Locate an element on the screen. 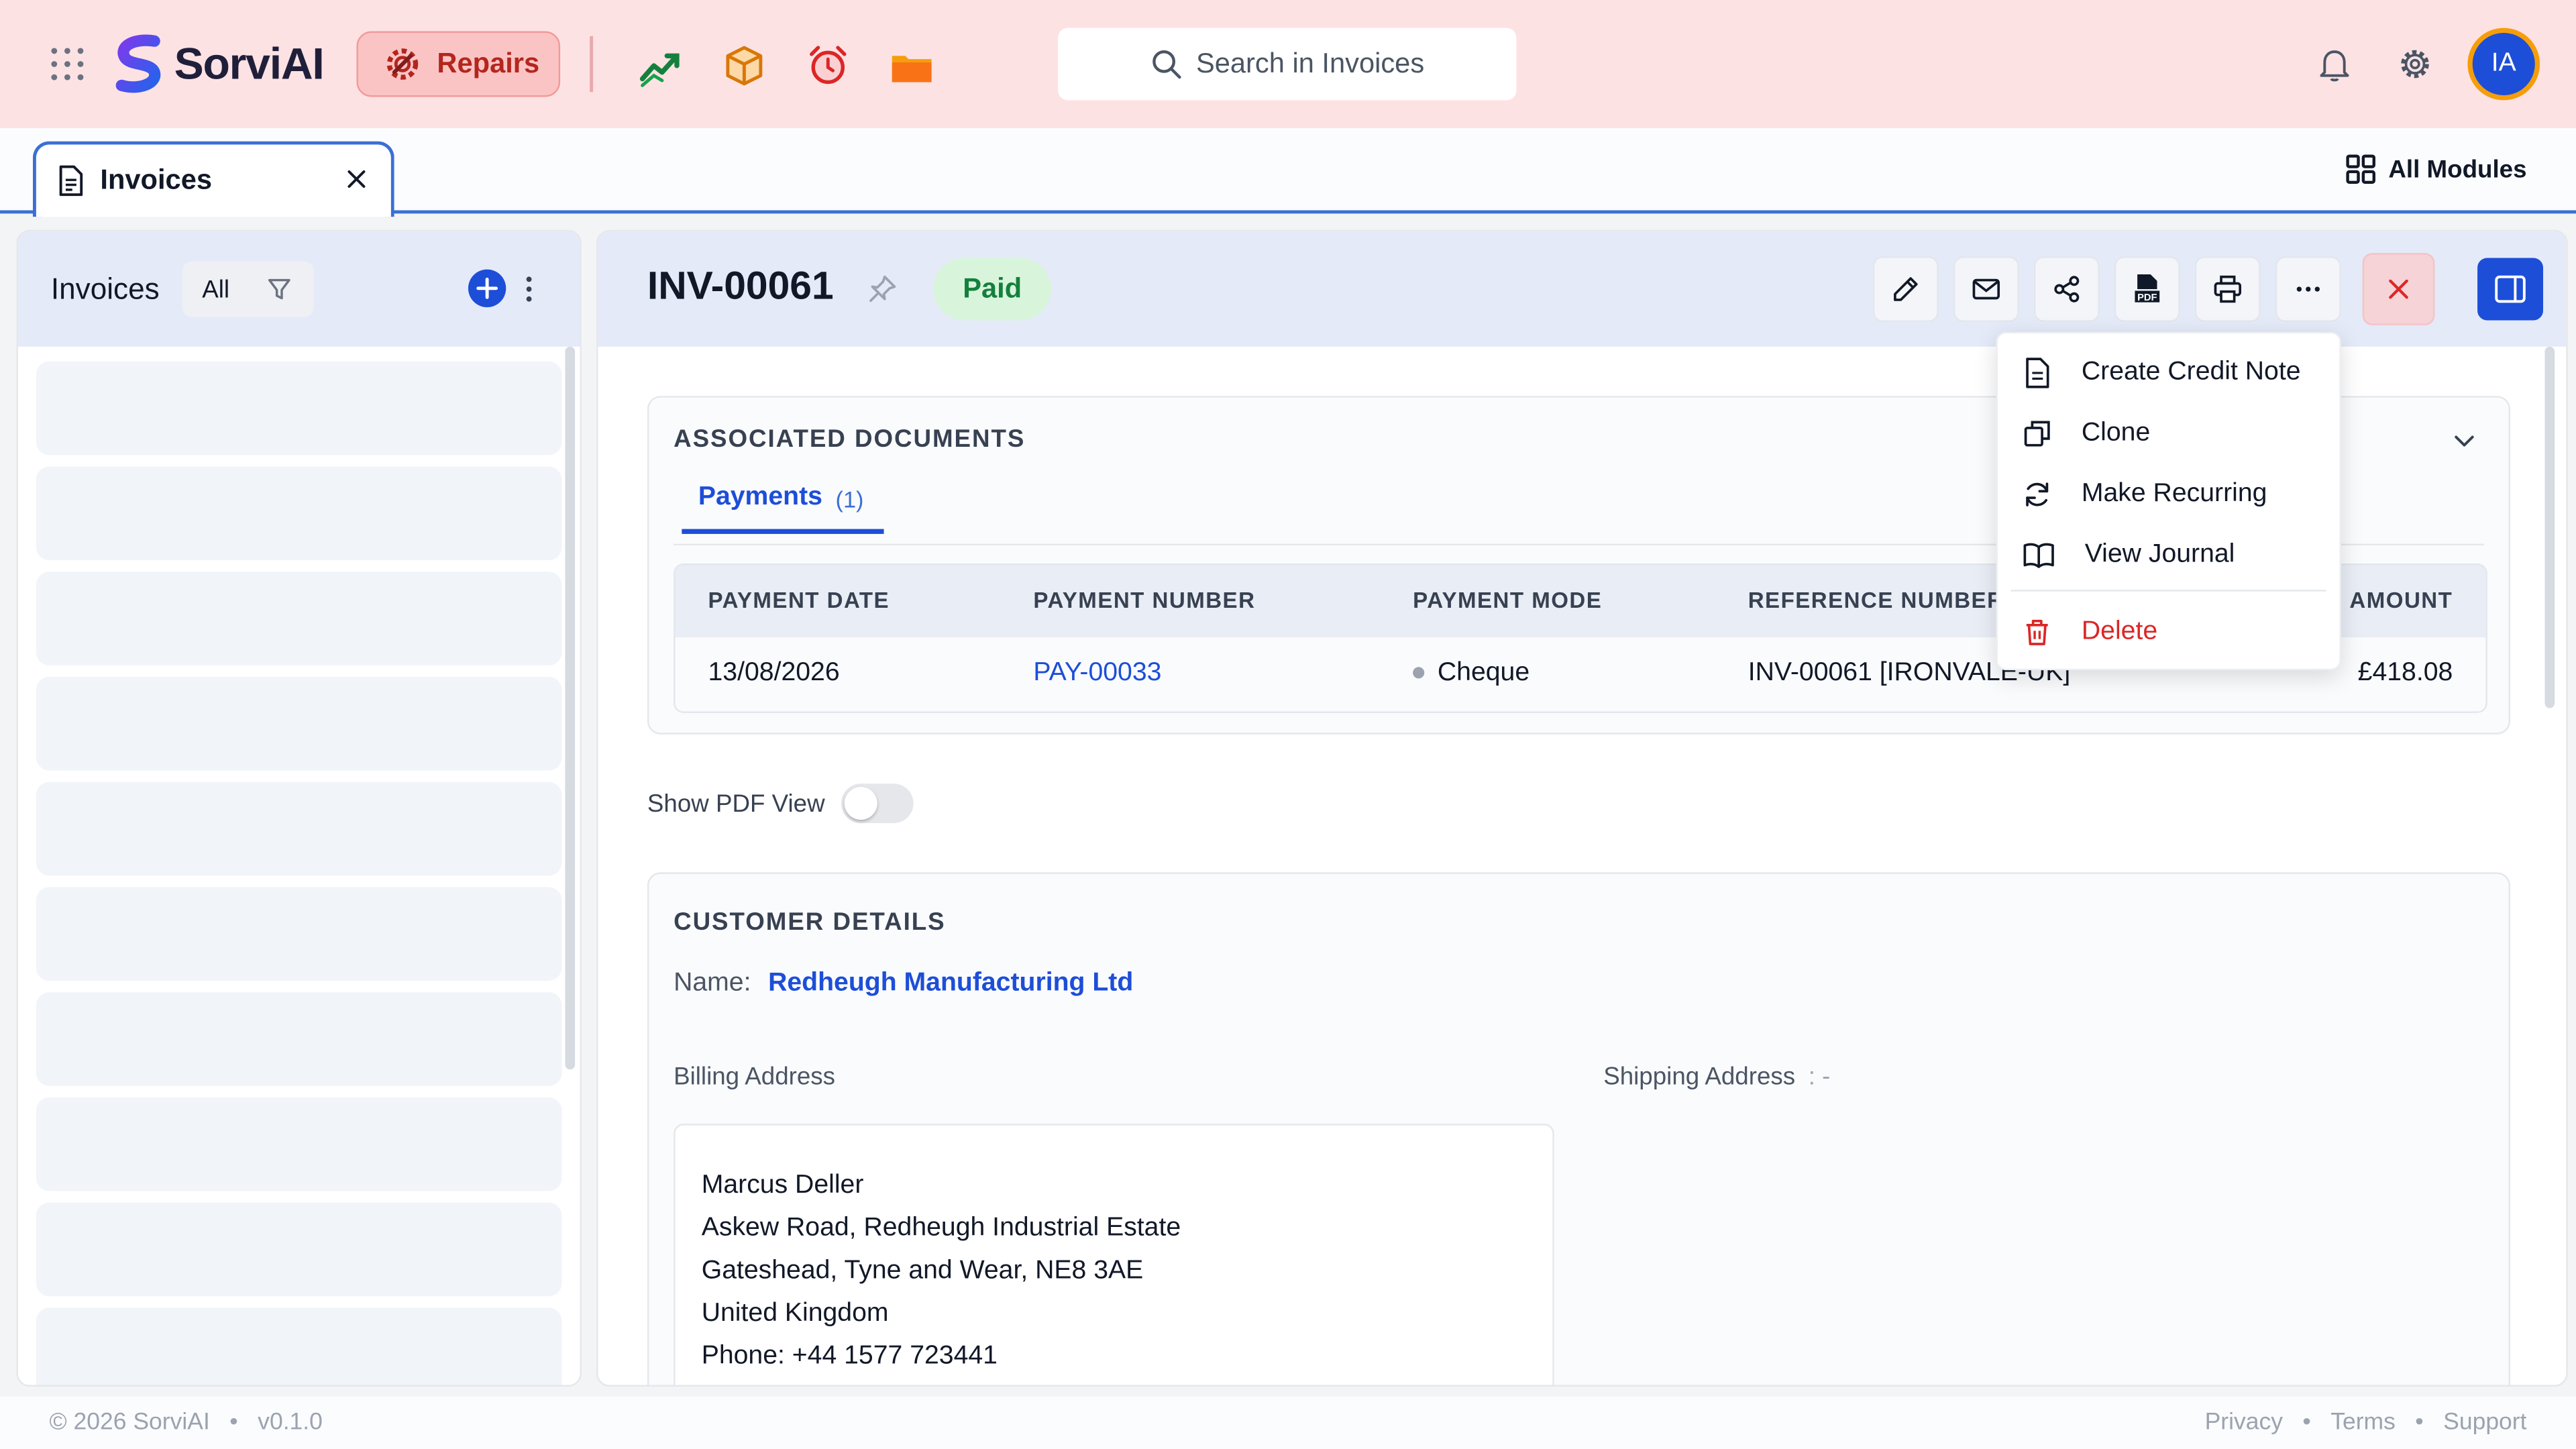  detail-header: INV-00061 Paid PDF is located at coordinates (1582, 289).